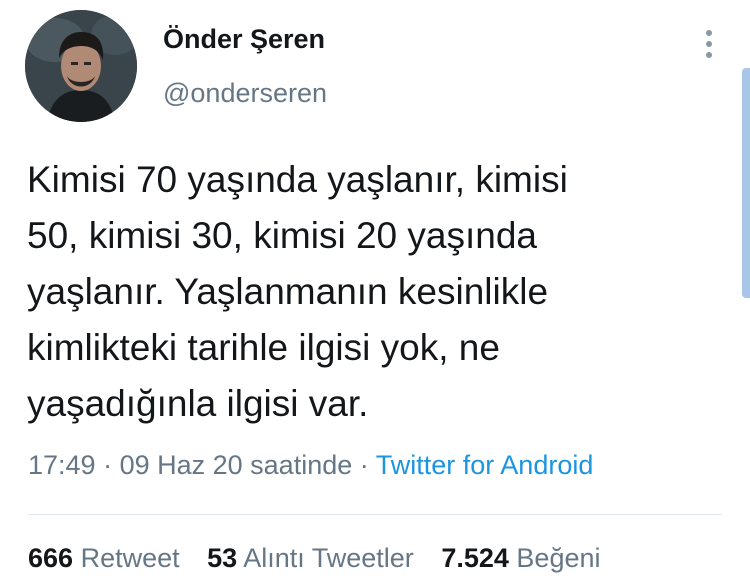 Image resolution: width=750 pixels, height=578 pixels. What do you see at coordinates (485, 465) in the screenshot?
I see `tweet-source-link: Twitter for Android` at bounding box center [485, 465].